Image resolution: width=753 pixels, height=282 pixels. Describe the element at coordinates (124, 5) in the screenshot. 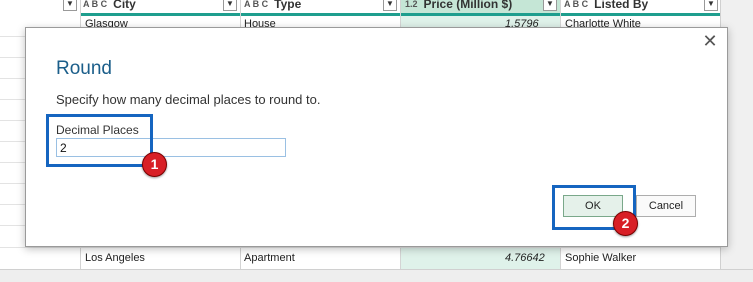

I see `header-city-label: City` at that location.